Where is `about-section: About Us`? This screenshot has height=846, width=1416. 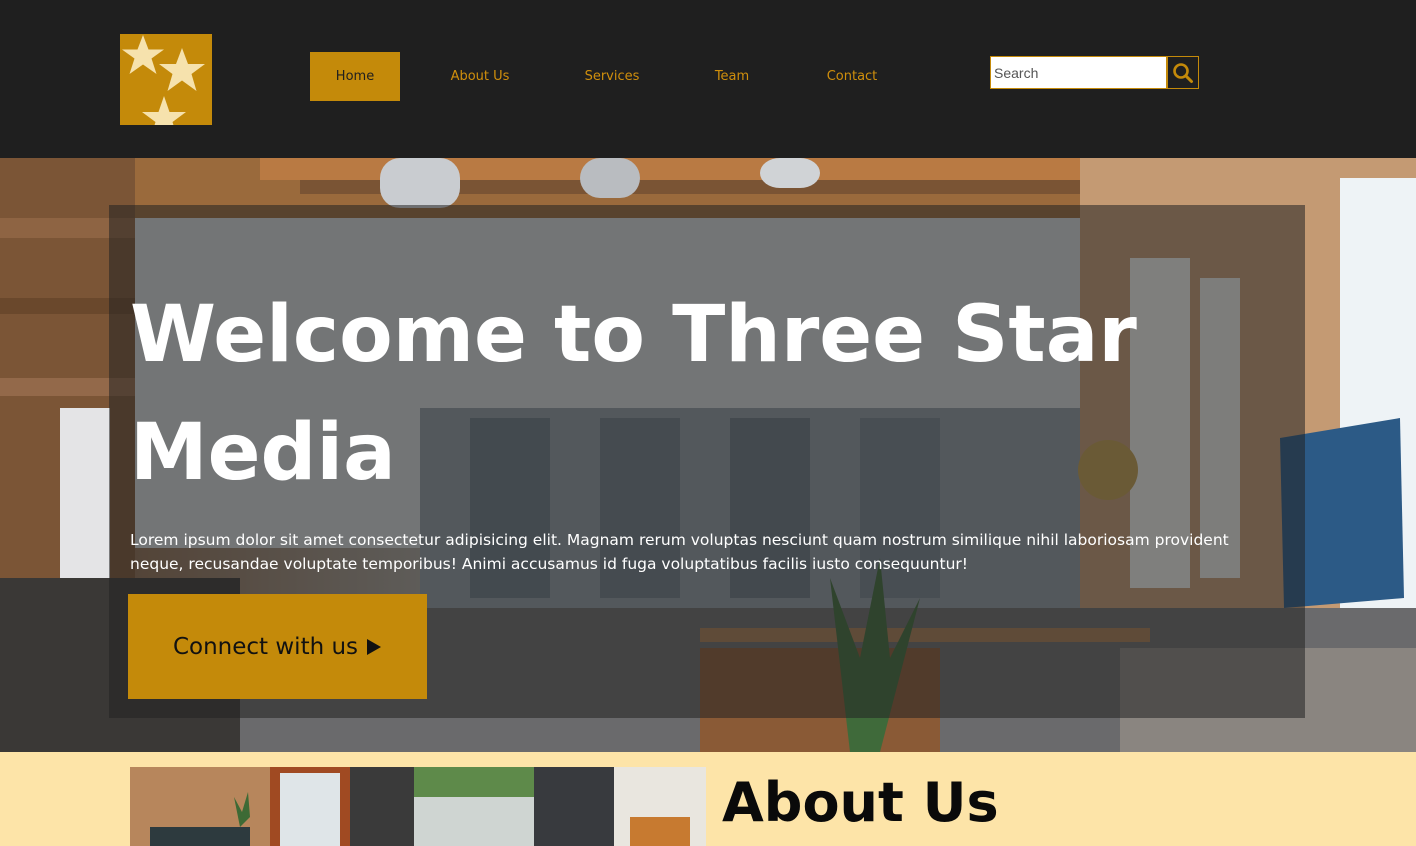
about-section: About Us is located at coordinates (708, 799).